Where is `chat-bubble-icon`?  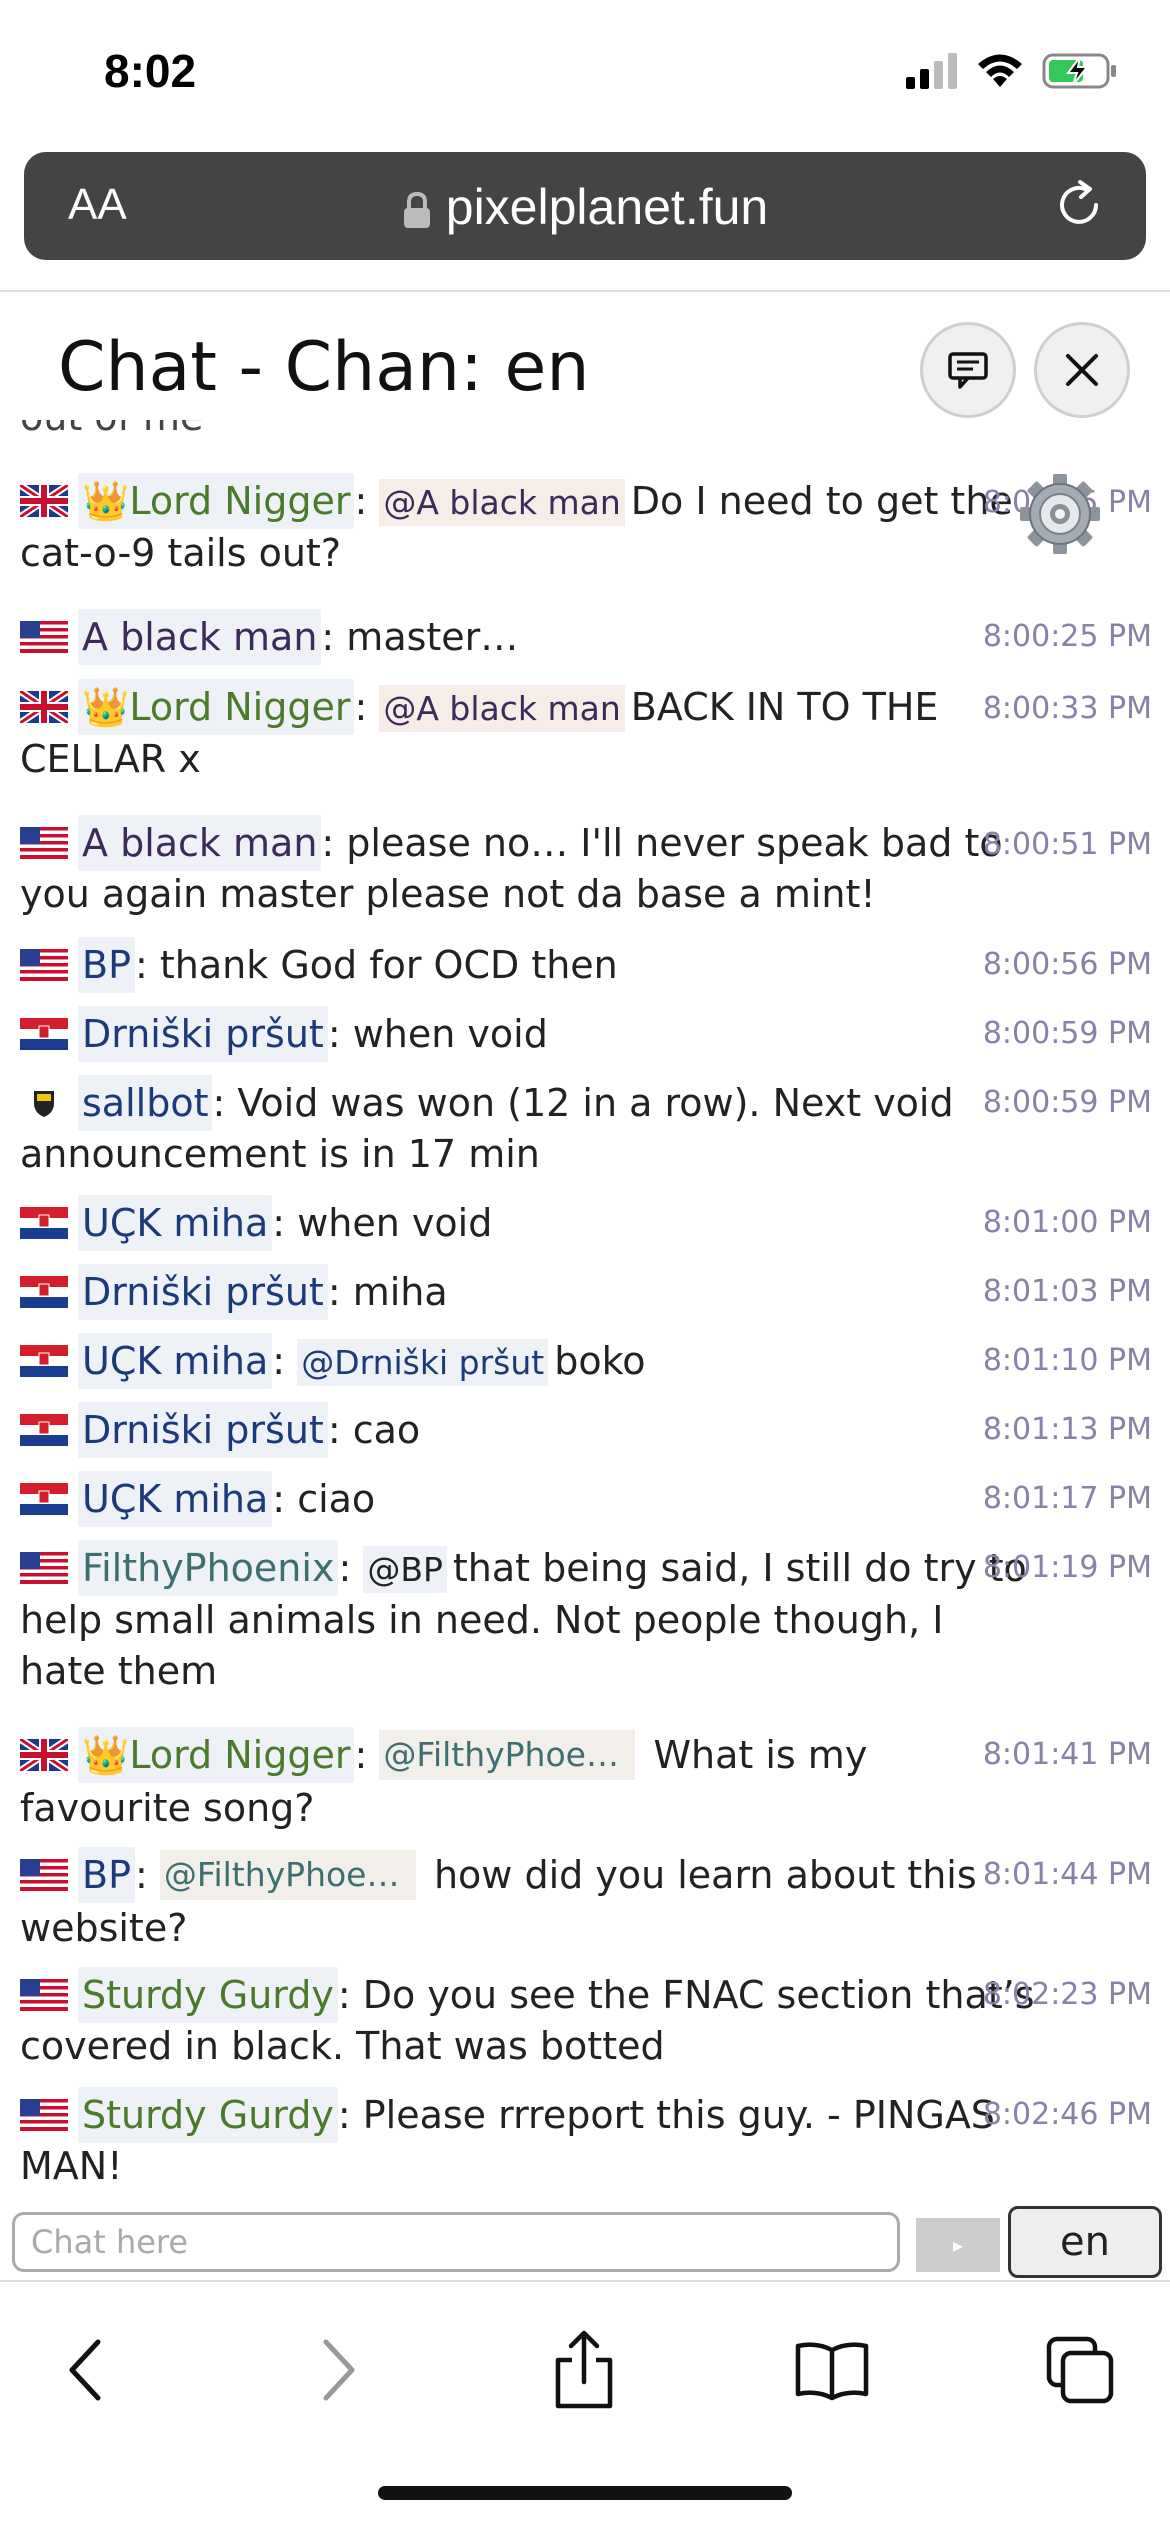 chat-bubble-icon is located at coordinates (968, 370).